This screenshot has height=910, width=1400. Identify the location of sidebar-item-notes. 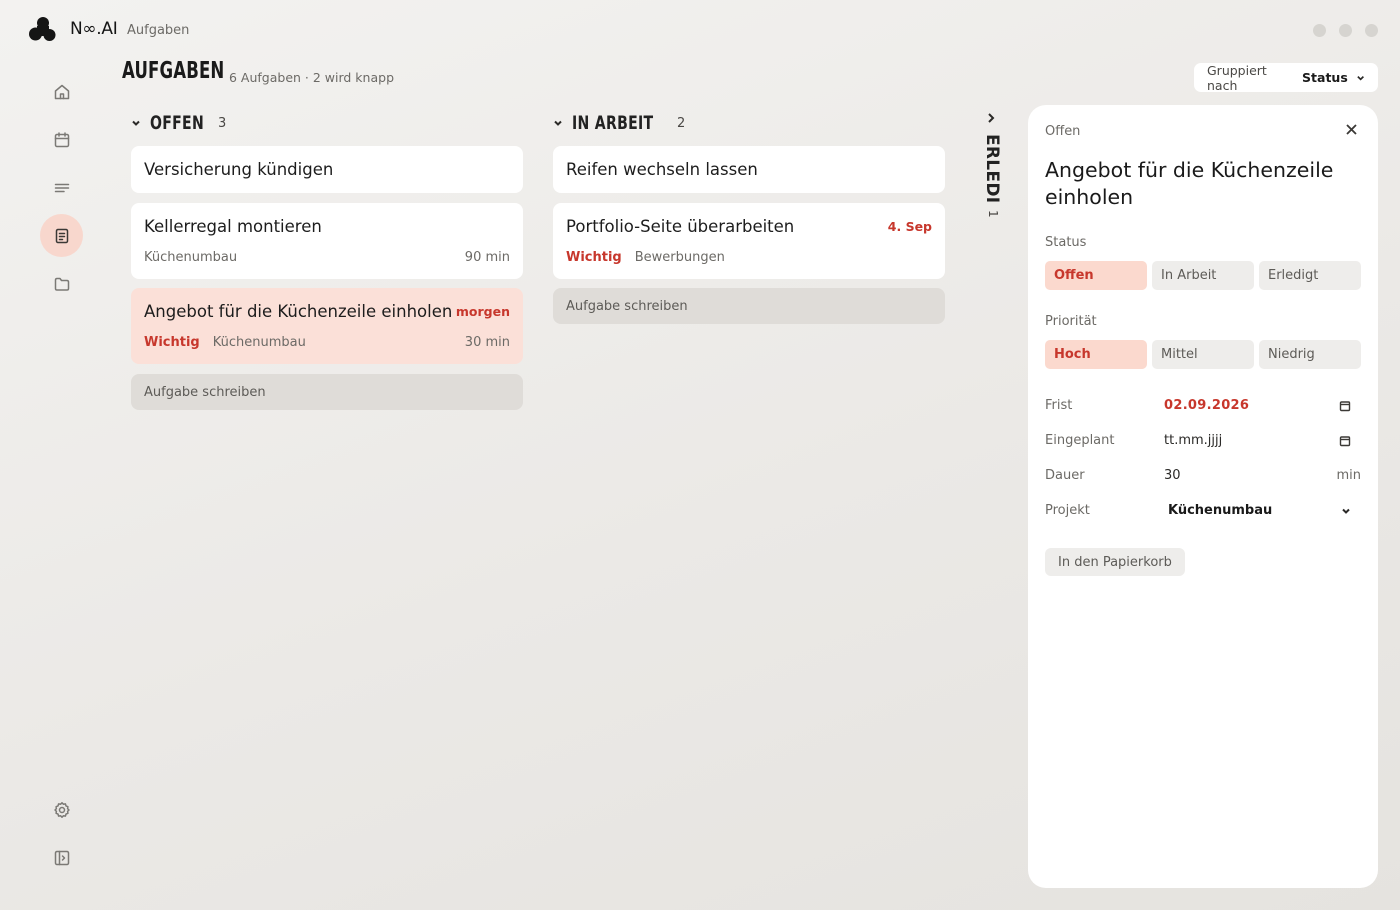
(61, 187).